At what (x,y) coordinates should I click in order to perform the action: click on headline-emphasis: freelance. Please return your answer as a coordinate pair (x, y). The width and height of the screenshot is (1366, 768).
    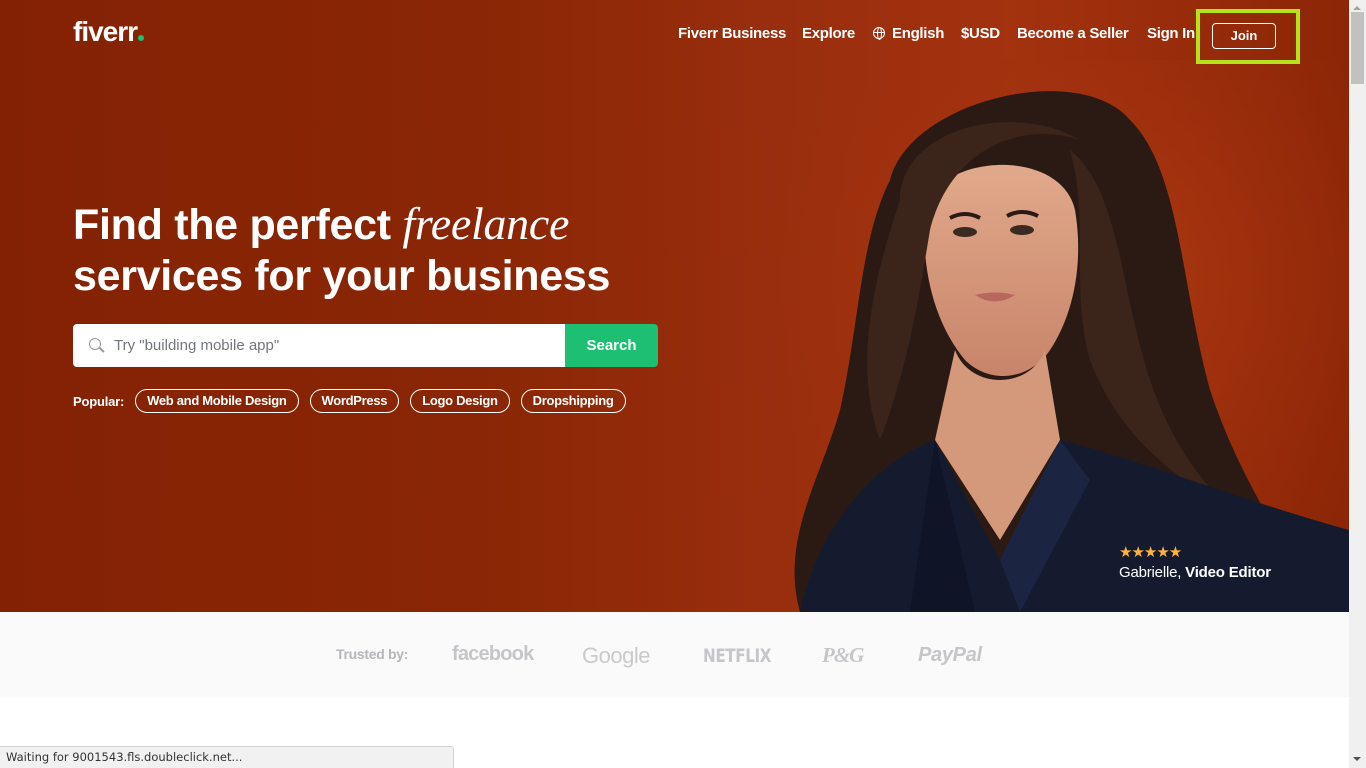
    Looking at the image, I should click on (486, 223).